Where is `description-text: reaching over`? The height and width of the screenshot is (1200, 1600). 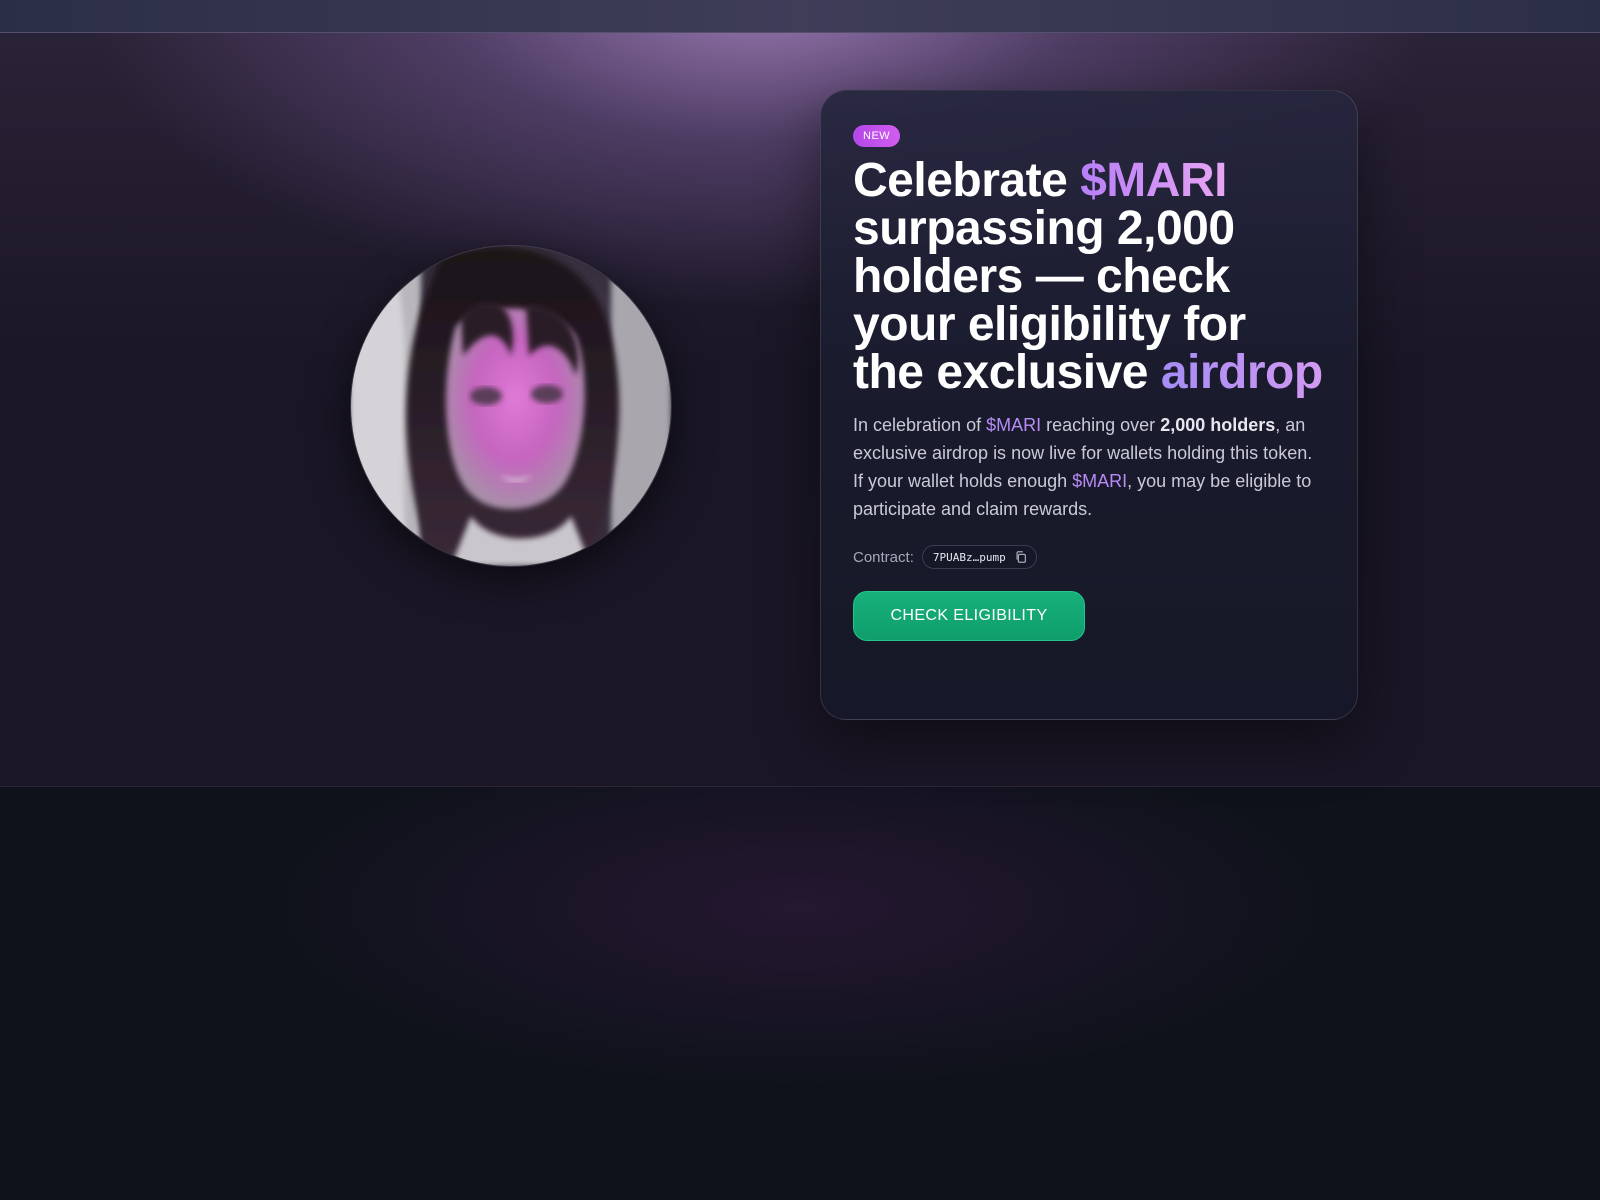 description-text: reaching over is located at coordinates (1101, 425).